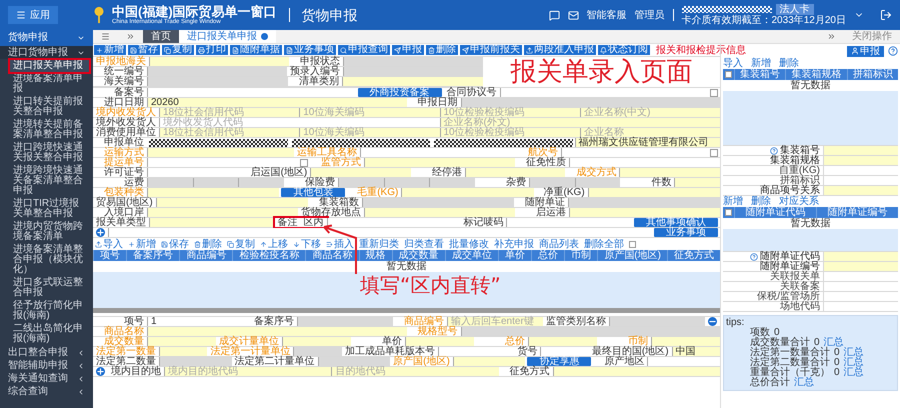 The height and width of the screenshot is (408, 900). What do you see at coordinates (49, 181) in the screenshot?
I see `sidebar-item: 进境跨境快速通关备案清单整合申报` at bounding box center [49, 181].